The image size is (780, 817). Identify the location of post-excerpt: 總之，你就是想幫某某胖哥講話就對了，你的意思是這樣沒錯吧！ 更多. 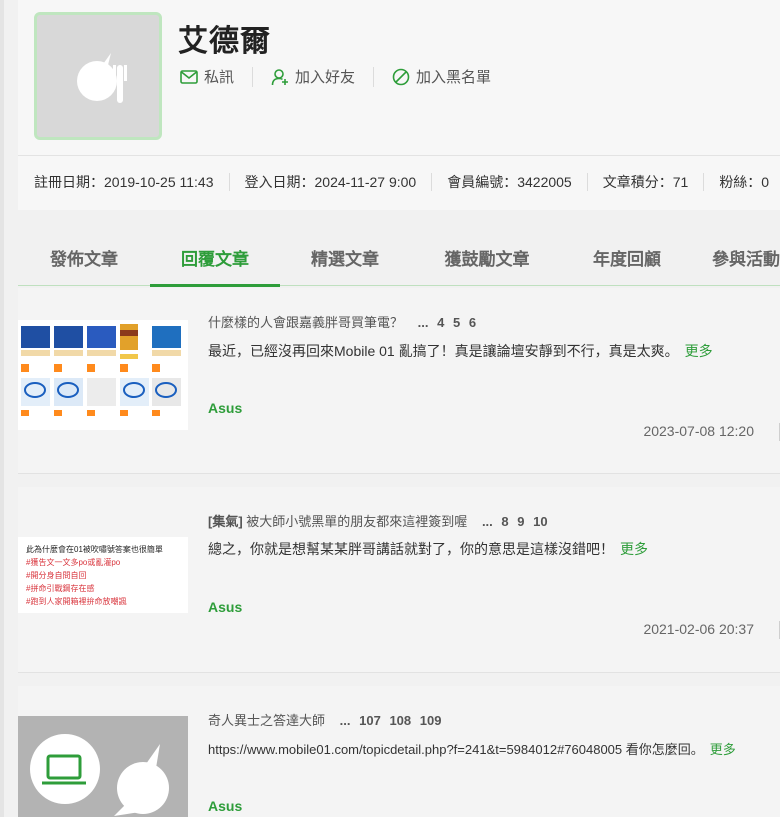
(428, 549).